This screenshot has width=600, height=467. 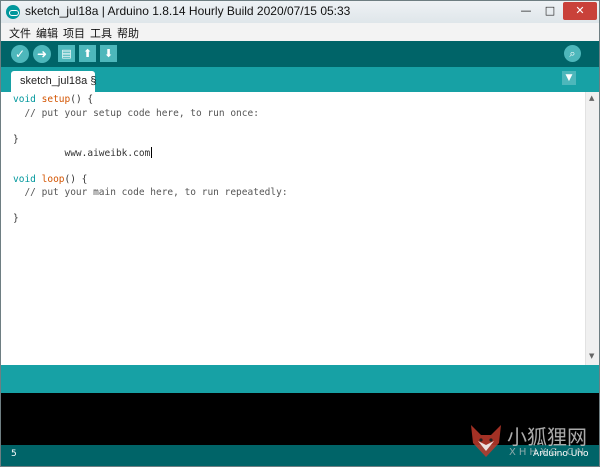 I want to click on scroll-up-icon: ▲, so click(x=591, y=98).